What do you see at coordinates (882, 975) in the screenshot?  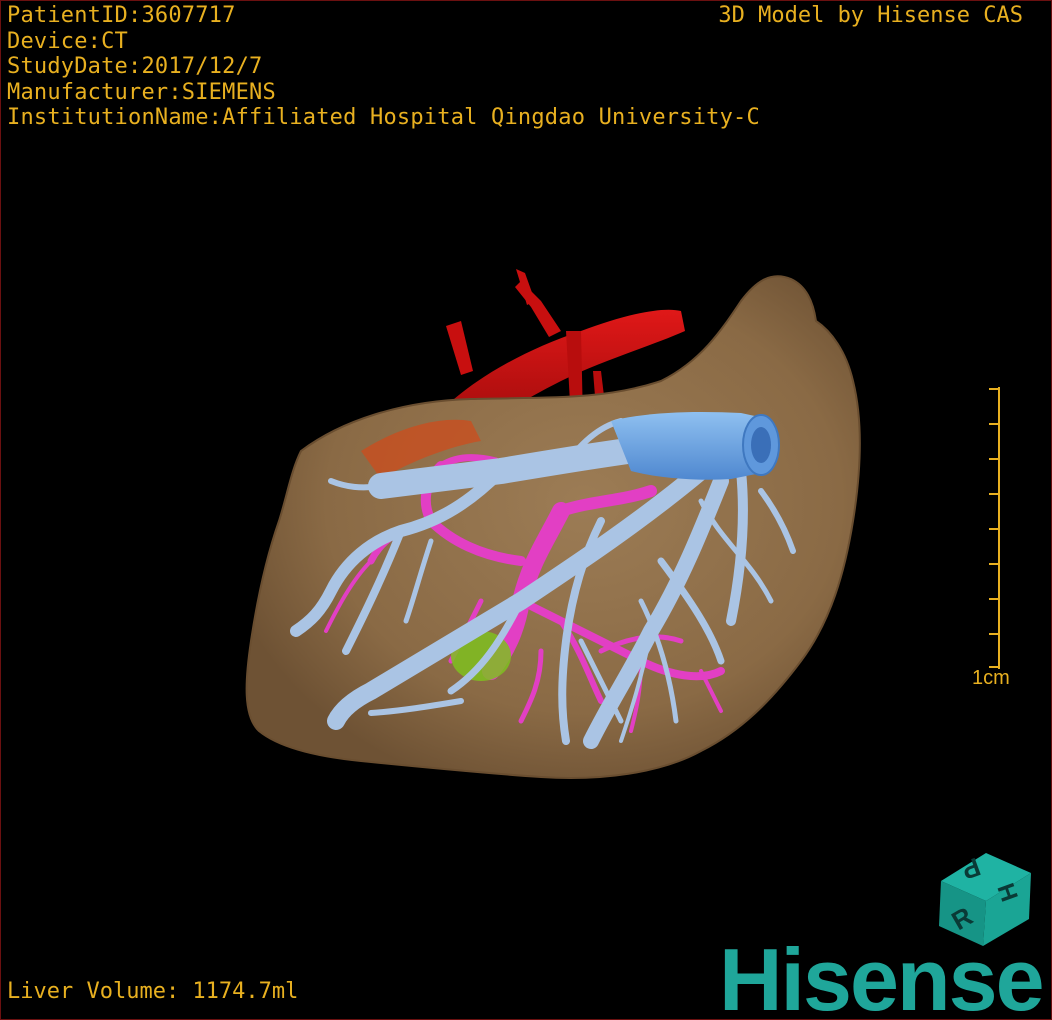 I see `hisense-logo: Hisense` at bounding box center [882, 975].